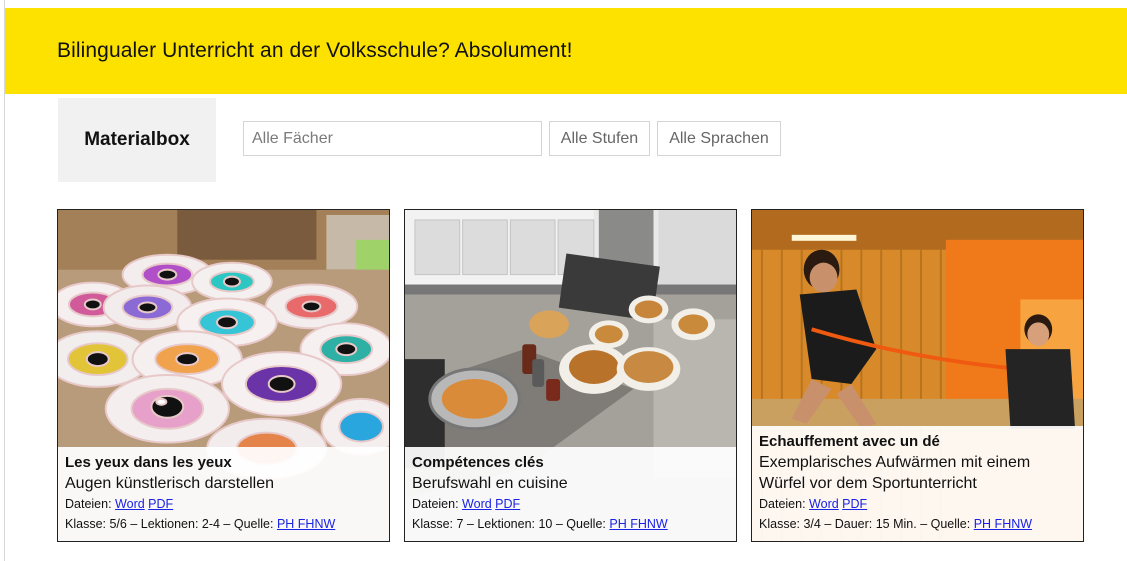  Describe the element at coordinates (849, 441) in the screenshot. I see `card-title: Echauffement avec un dé` at that location.